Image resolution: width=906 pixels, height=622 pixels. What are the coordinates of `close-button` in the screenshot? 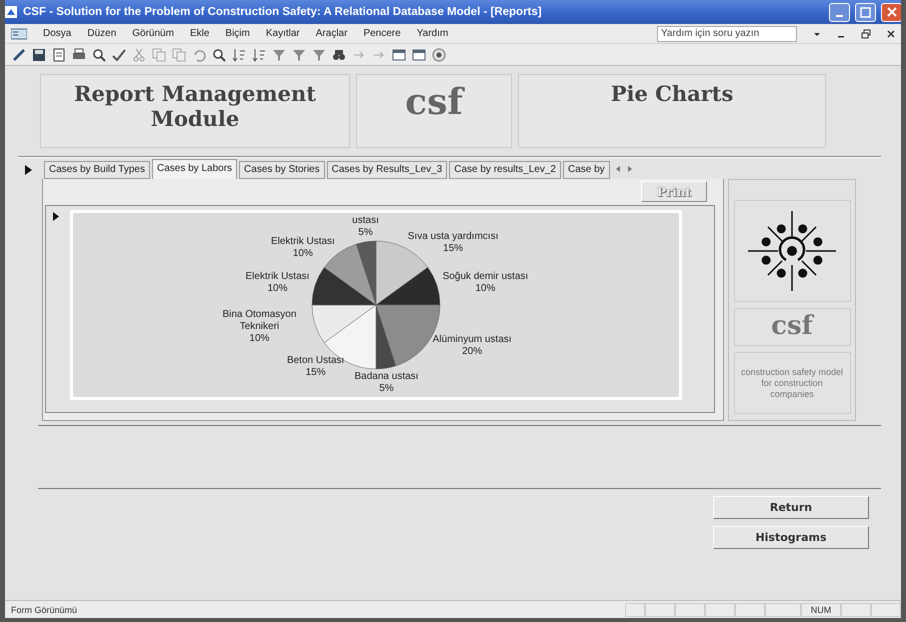 It's located at (891, 12).